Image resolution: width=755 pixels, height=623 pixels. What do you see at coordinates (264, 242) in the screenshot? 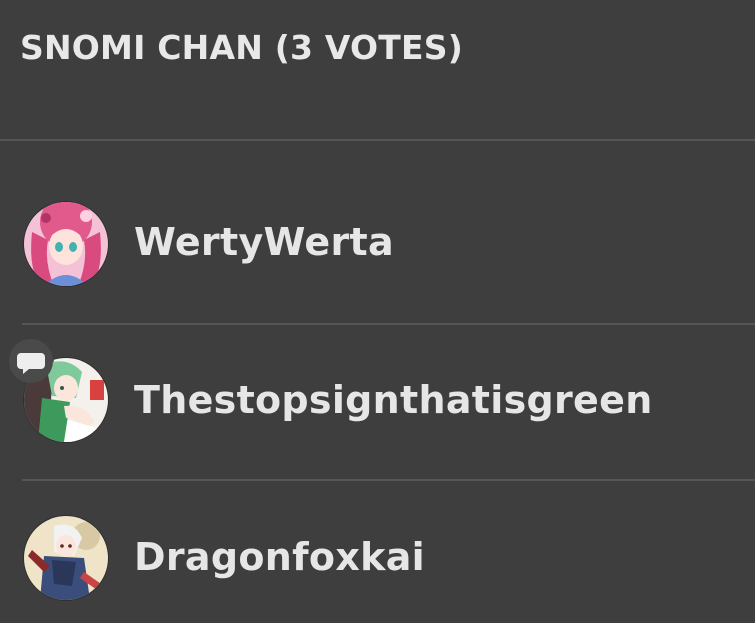
I see `voter-username: WertyWerta` at bounding box center [264, 242].